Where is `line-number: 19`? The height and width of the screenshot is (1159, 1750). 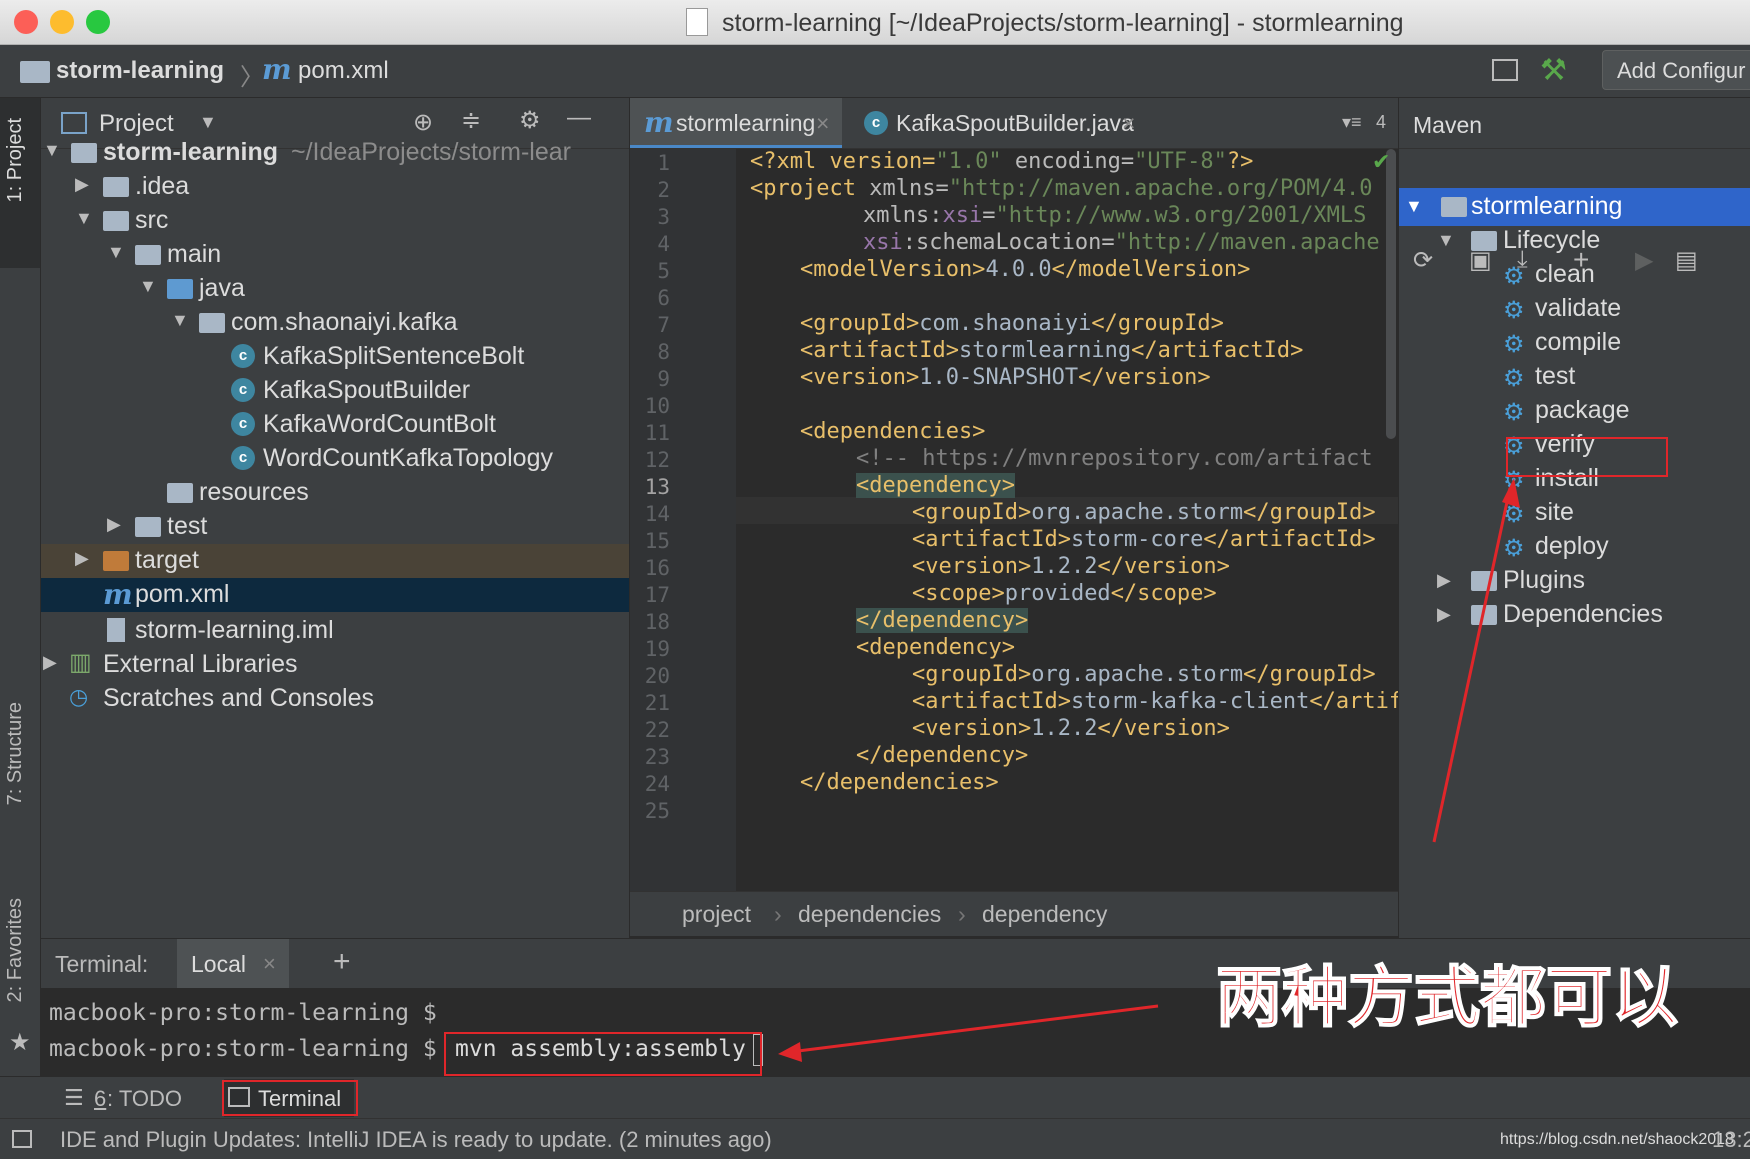 line-number: 19 is located at coordinates (657, 649).